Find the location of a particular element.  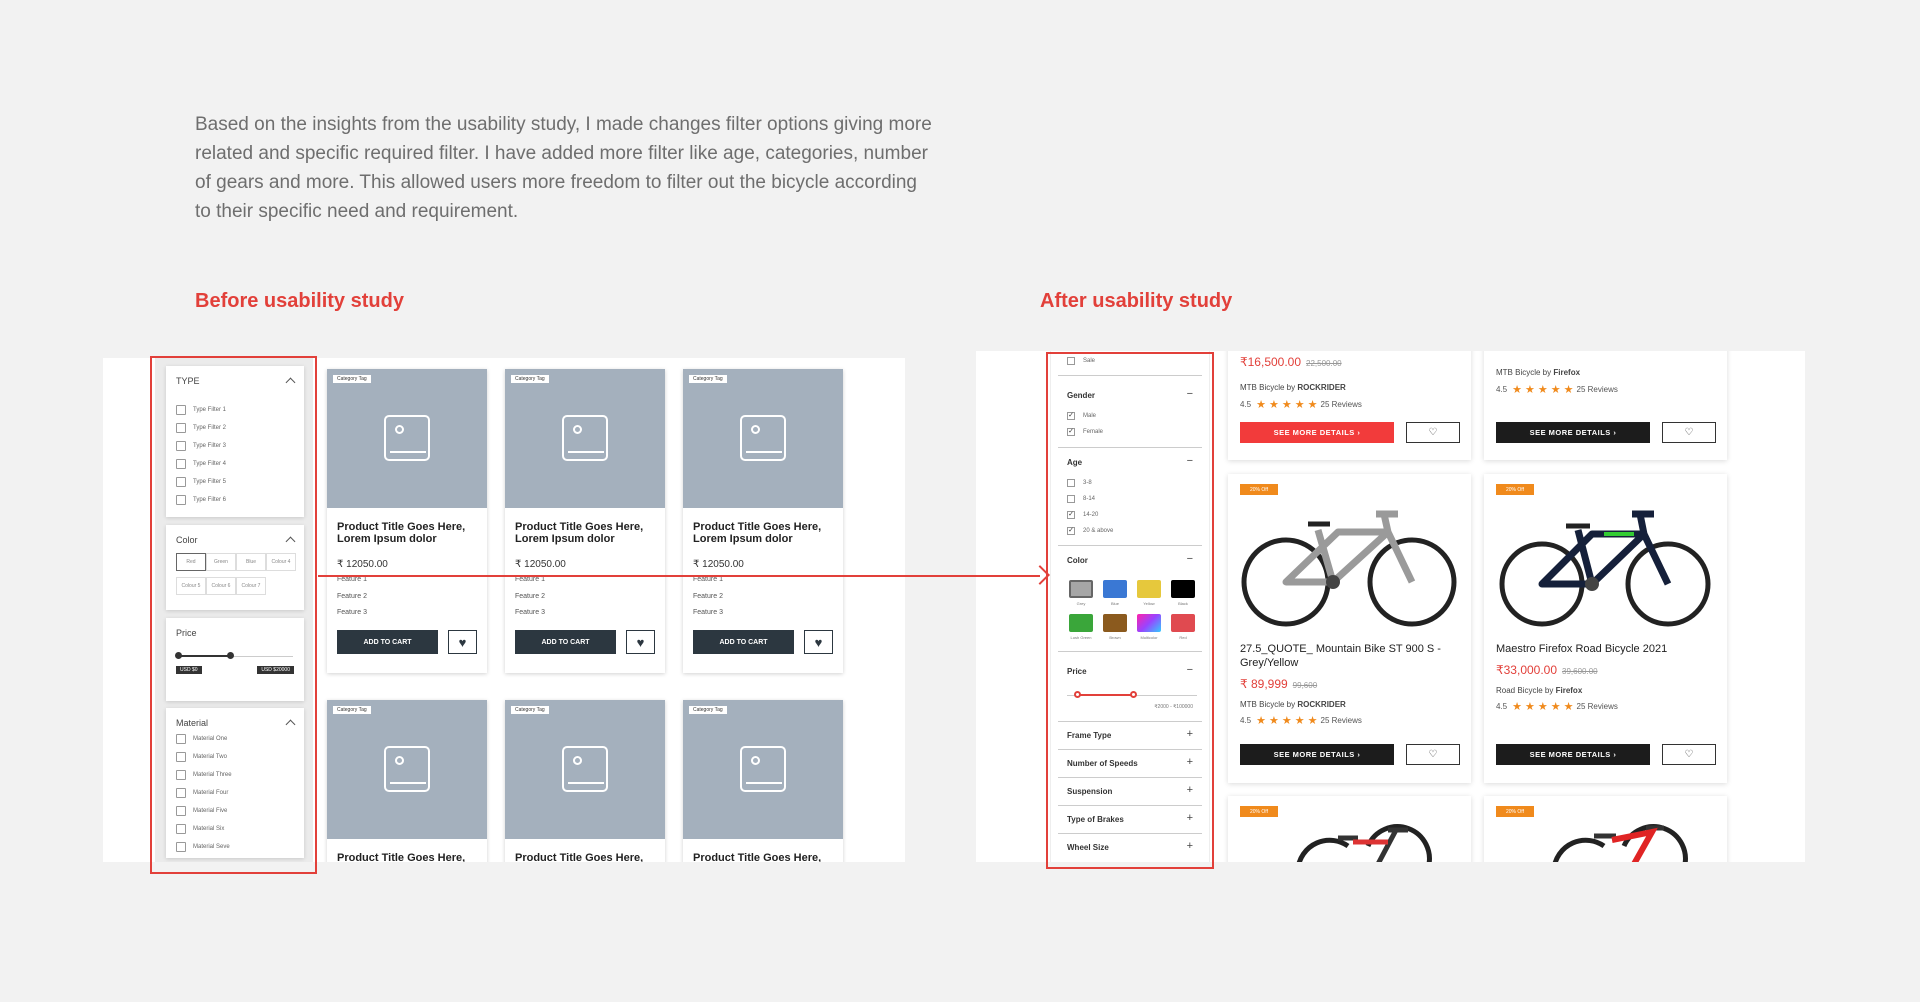

product-price: ₹16,500.00 22,500.00 is located at coordinates (1291, 362).